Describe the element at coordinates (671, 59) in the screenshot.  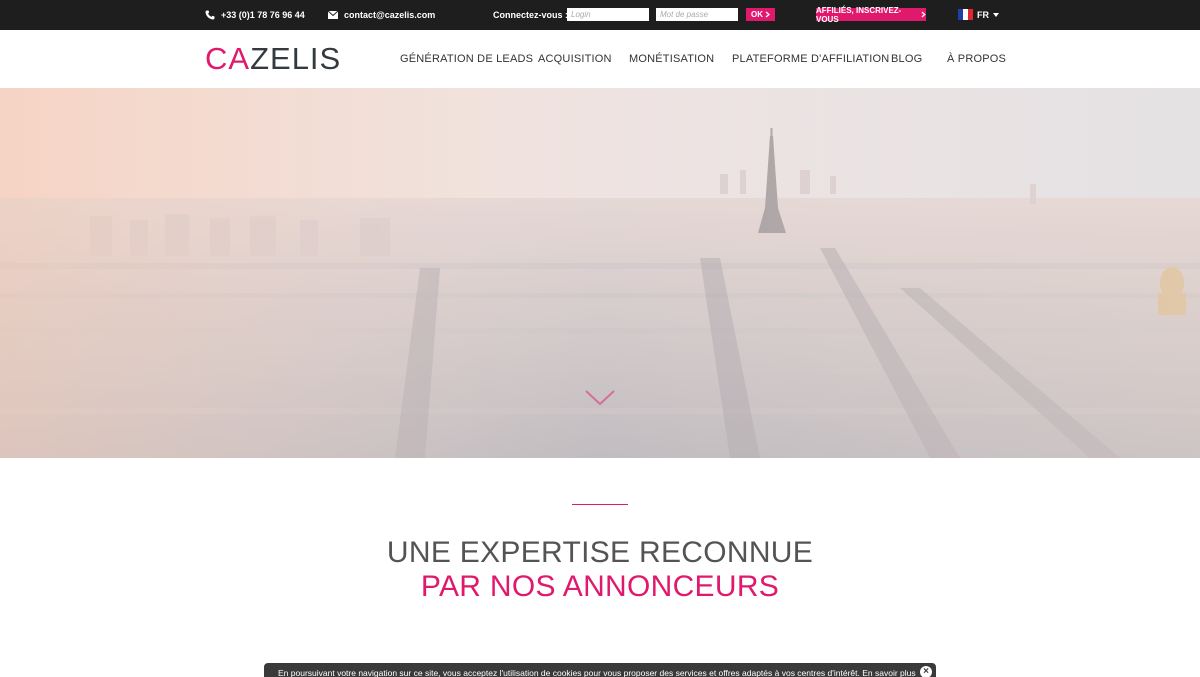
I see `nav-monetisation: MONÉTISATION` at that location.